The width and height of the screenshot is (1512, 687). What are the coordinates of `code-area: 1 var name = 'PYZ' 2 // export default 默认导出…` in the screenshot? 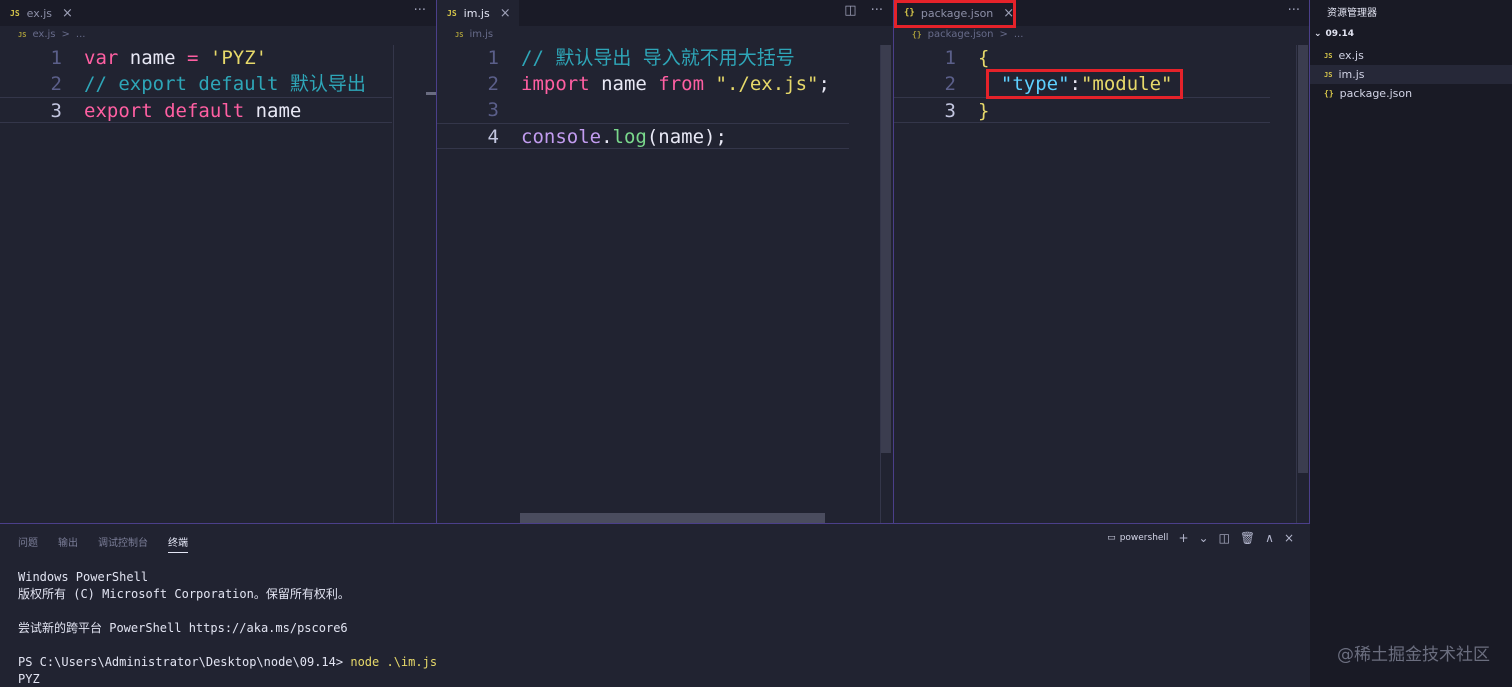 It's located at (196, 84).